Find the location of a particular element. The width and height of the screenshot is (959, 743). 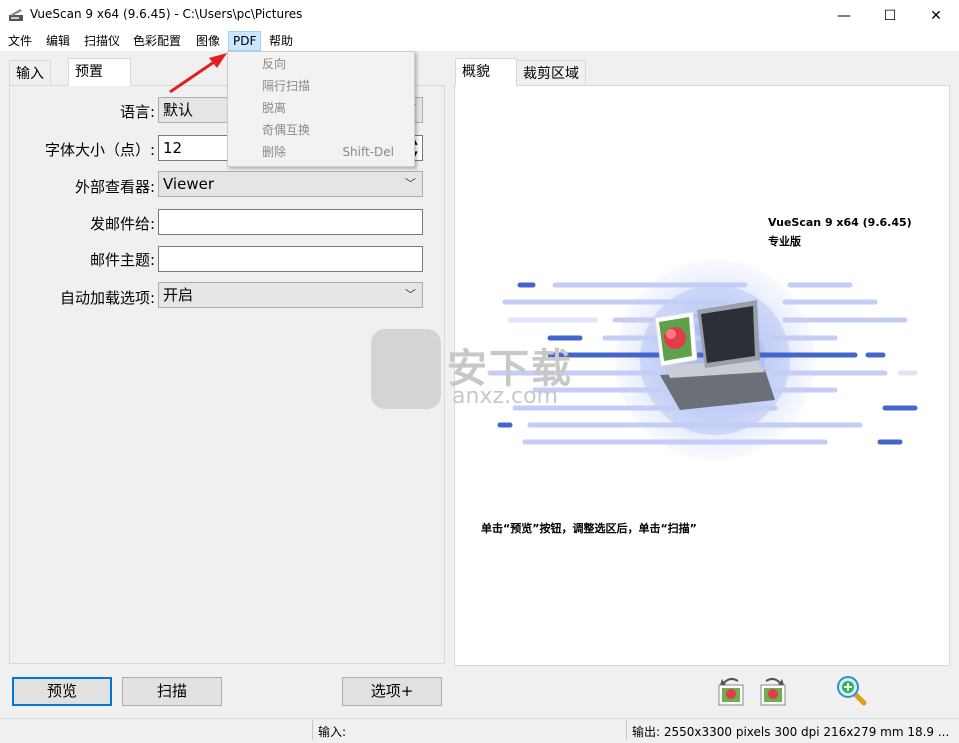

product-name: VueScan 9 x64 (9.6.45) is located at coordinates (840, 222).